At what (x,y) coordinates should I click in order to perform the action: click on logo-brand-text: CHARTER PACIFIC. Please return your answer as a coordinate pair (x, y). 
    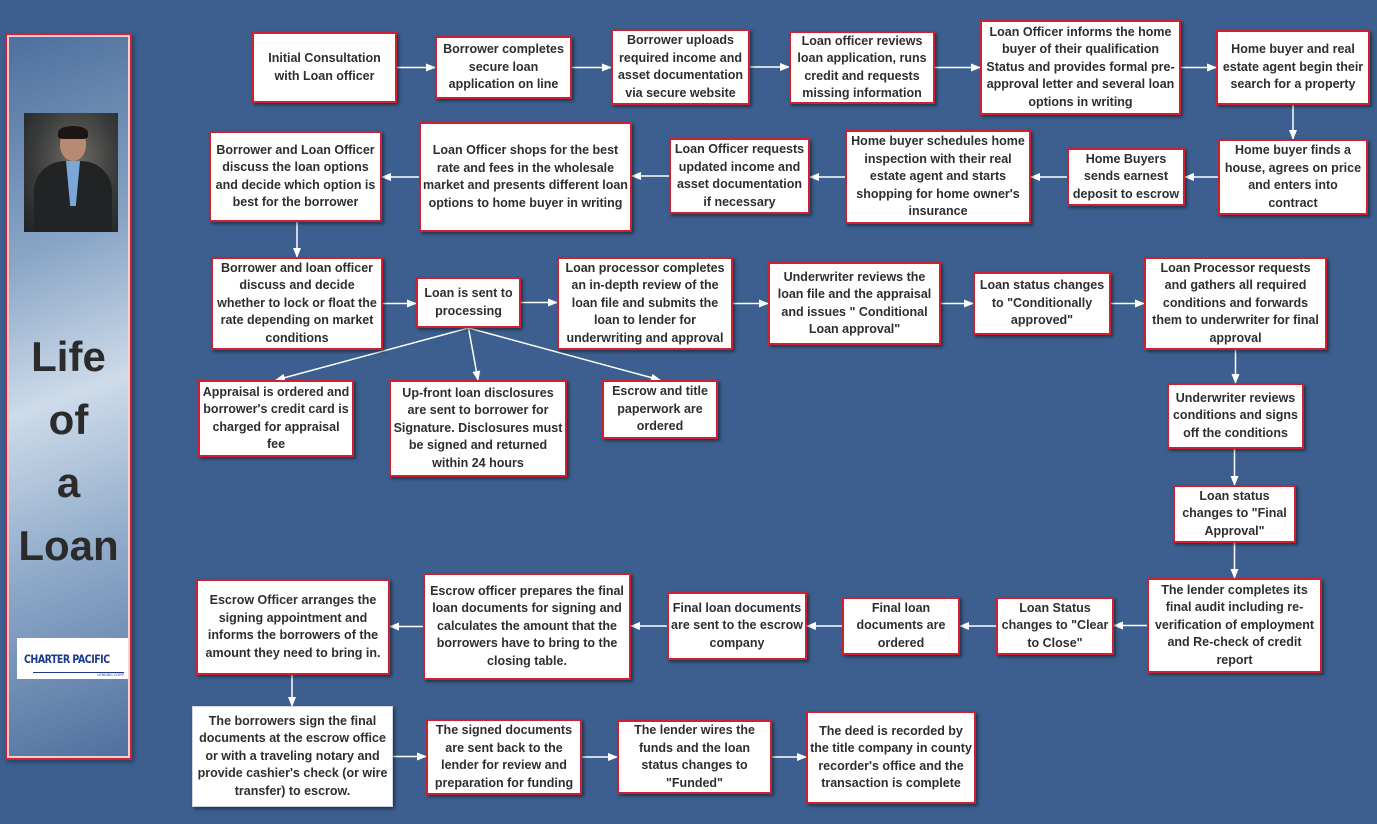
    Looking at the image, I should click on (66, 658).